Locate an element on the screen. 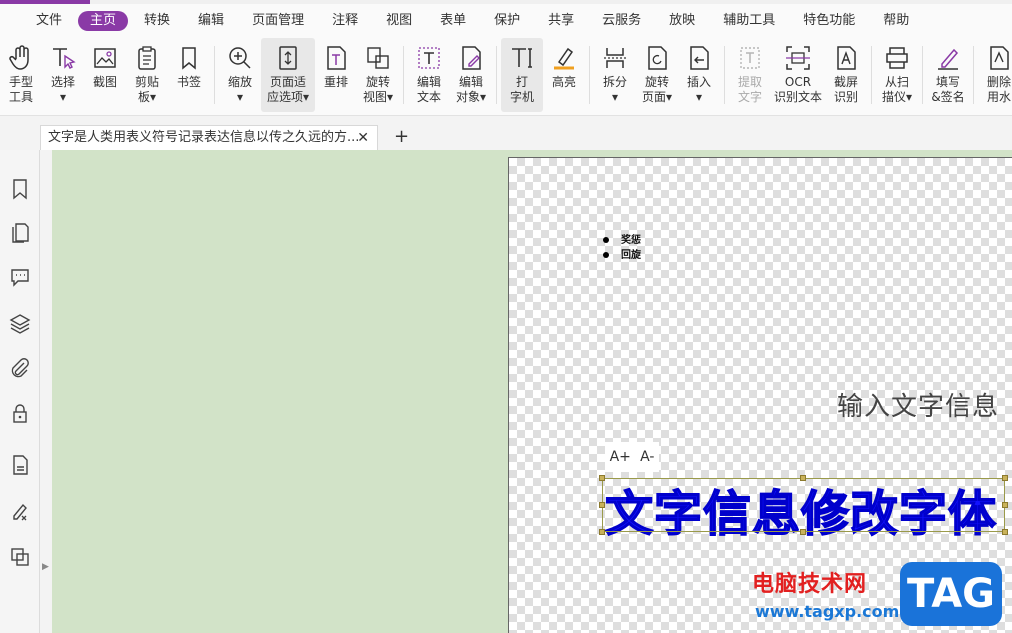 Image resolution: width=1012 pixels, height=633 pixels. menu-page-manage: 页面管理 is located at coordinates (278, 21).